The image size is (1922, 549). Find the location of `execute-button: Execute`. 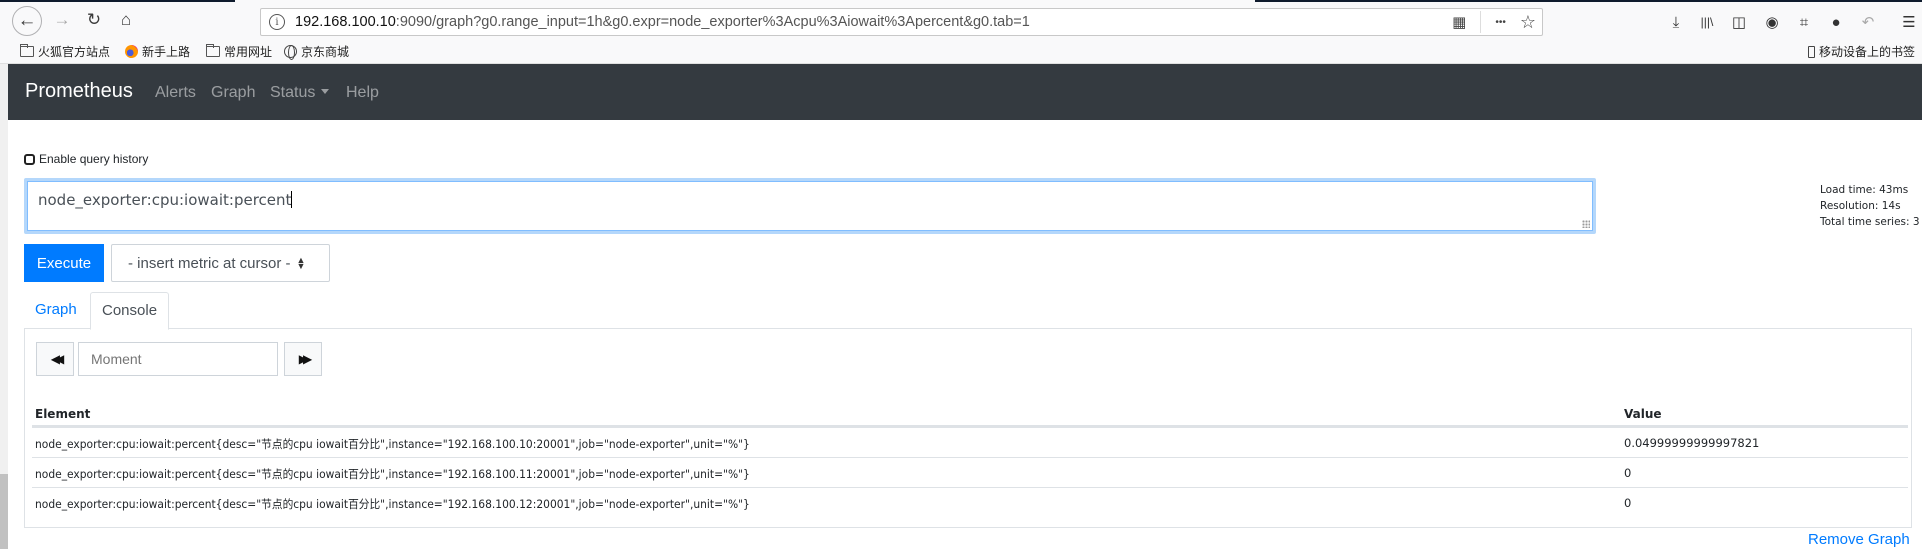

execute-button: Execute is located at coordinates (64, 263).